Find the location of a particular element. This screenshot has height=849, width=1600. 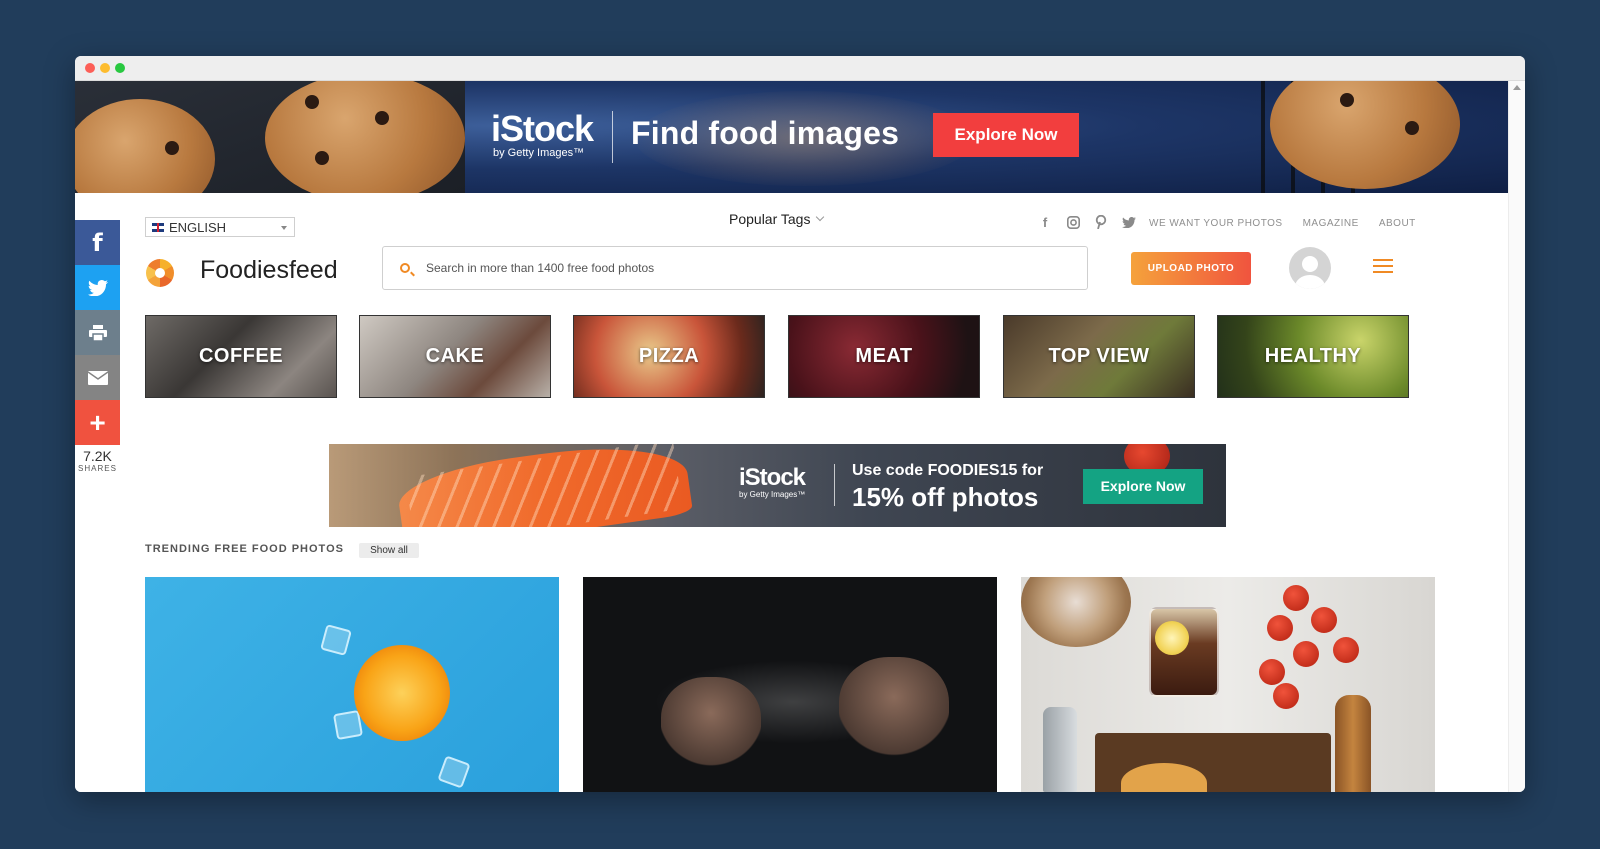

garlic-bowl-image is located at coordinates (1076, 612).